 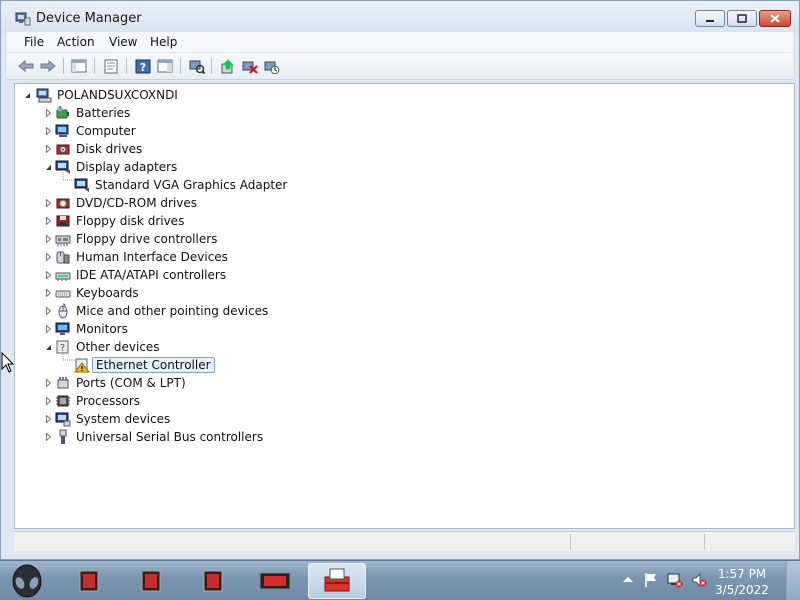 I want to click on tree-item-label: Universal Serial Bus controllers, so click(x=170, y=437).